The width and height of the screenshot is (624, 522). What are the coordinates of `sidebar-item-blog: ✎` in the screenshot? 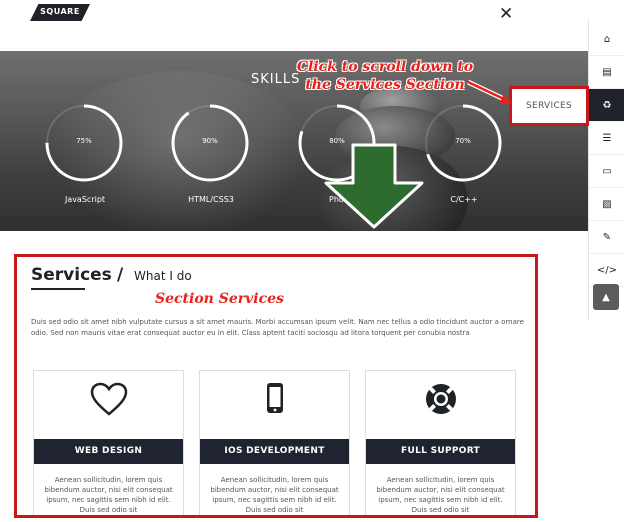 It's located at (606, 237).